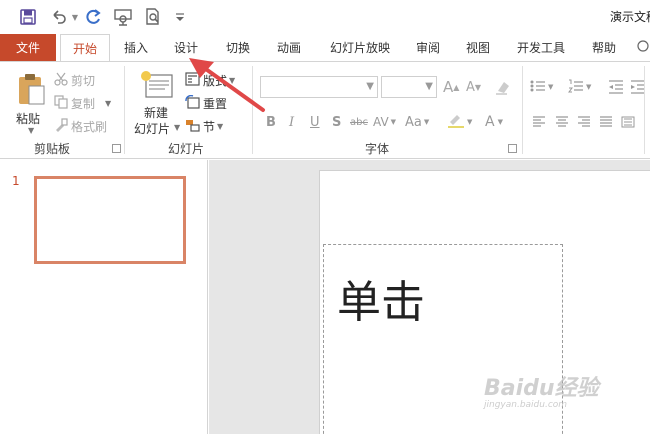 Image resolution: width=650 pixels, height=434 pixels. I want to click on tab-slideshow: 幻灯片放映, so click(360, 48).